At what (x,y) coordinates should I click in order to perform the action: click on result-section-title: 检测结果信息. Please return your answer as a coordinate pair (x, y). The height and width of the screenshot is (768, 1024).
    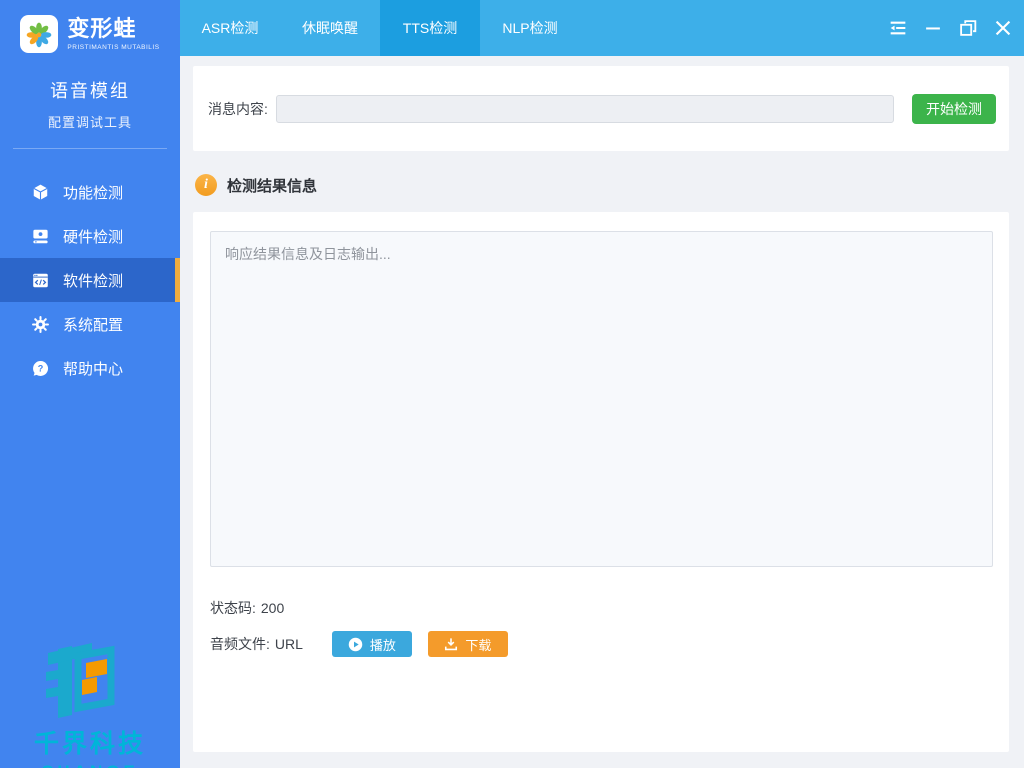
    Looking at the image, I should click on (272, 186).